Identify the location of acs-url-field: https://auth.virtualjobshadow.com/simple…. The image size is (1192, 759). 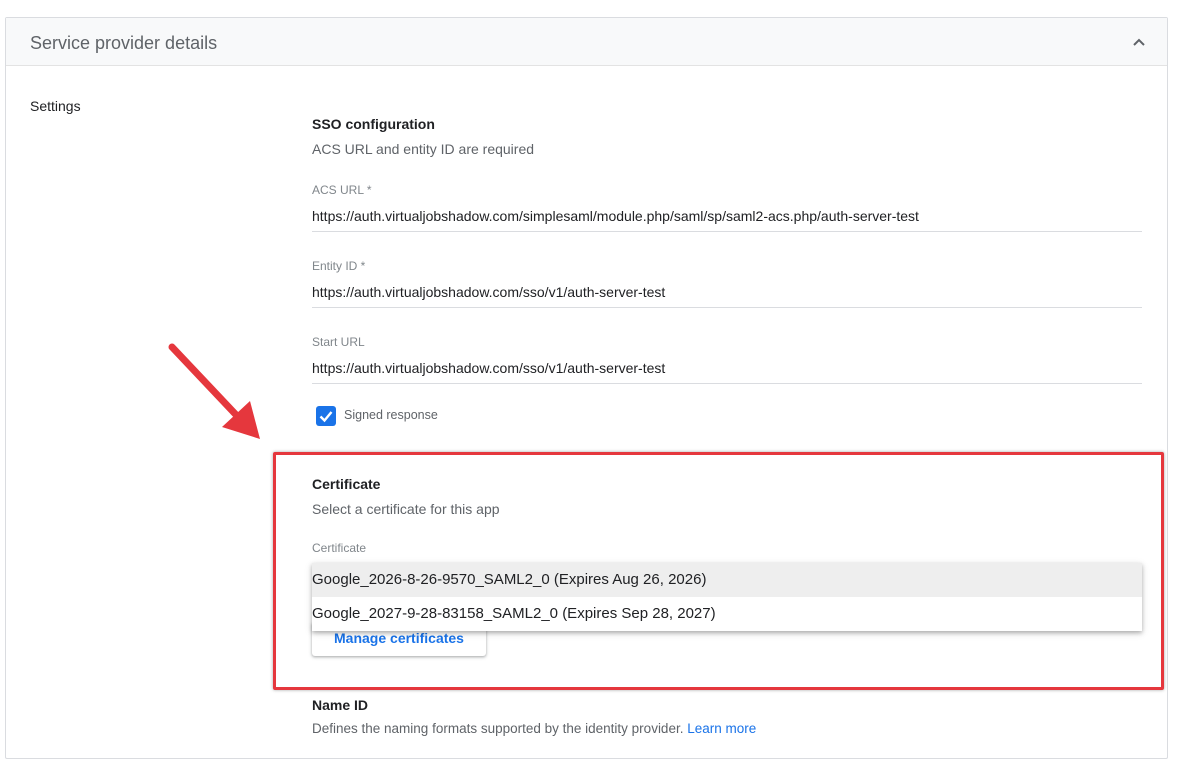
(727, 220).